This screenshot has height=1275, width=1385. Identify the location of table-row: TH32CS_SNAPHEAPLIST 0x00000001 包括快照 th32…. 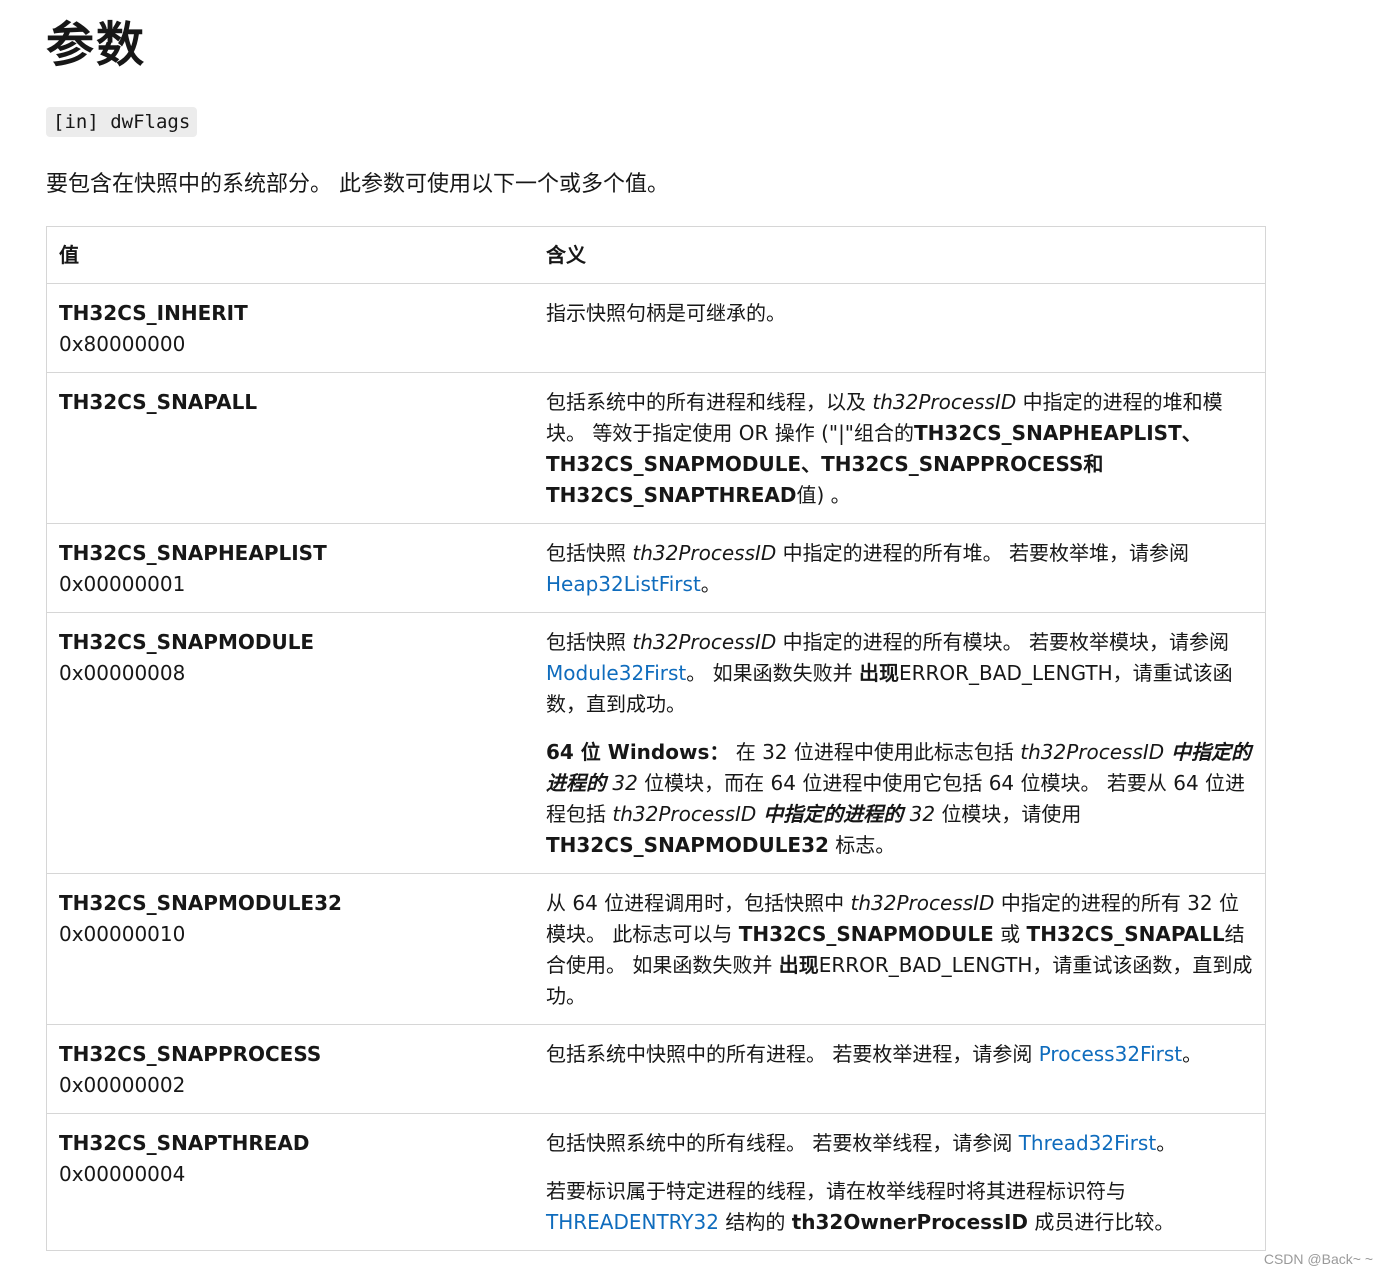
(656, 568).